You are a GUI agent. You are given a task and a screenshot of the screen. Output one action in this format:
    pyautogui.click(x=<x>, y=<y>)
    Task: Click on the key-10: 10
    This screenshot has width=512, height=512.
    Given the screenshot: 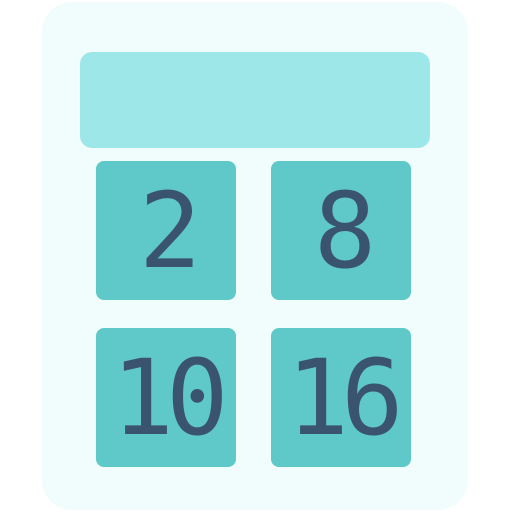 What is the action you would take?
    pyautogui.click(x=166, y=397)
    